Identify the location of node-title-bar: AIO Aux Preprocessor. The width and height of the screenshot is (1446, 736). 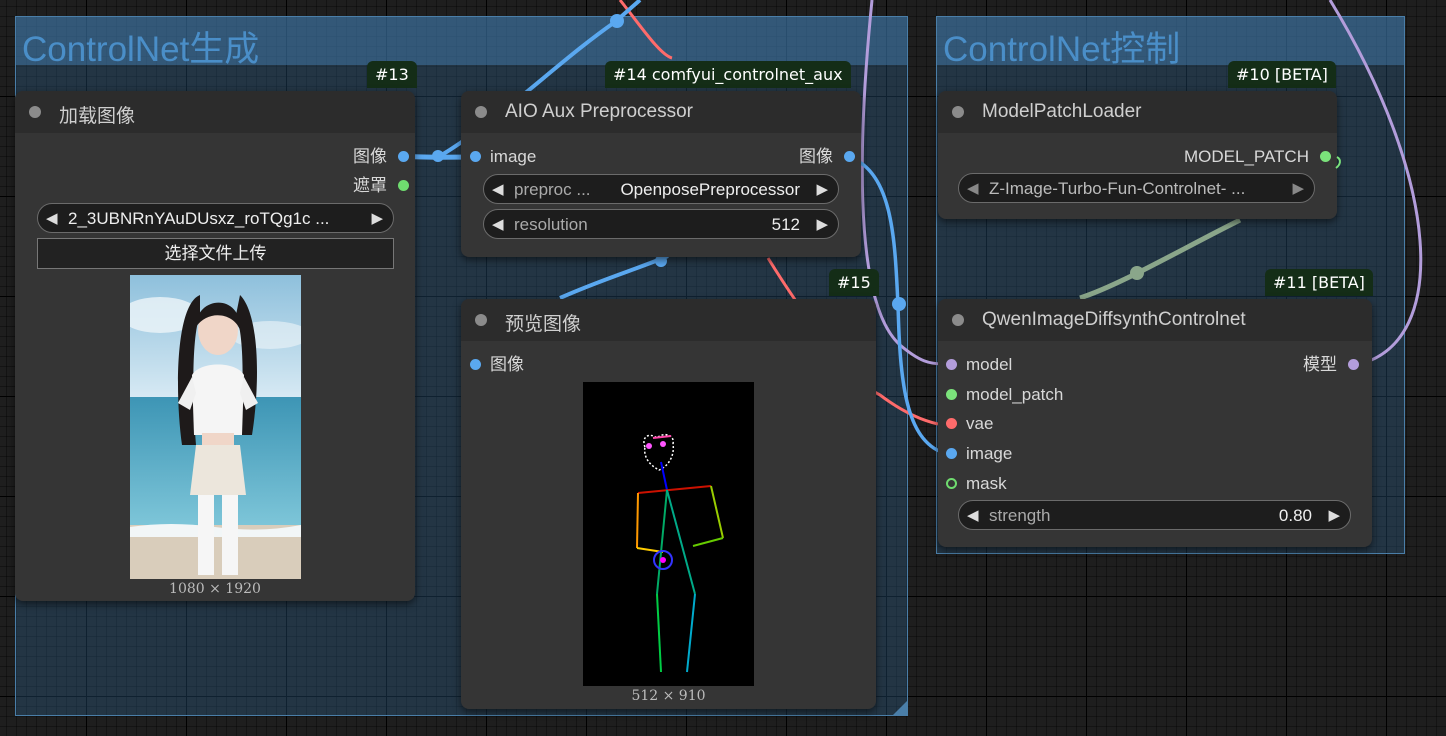
(661, 112).